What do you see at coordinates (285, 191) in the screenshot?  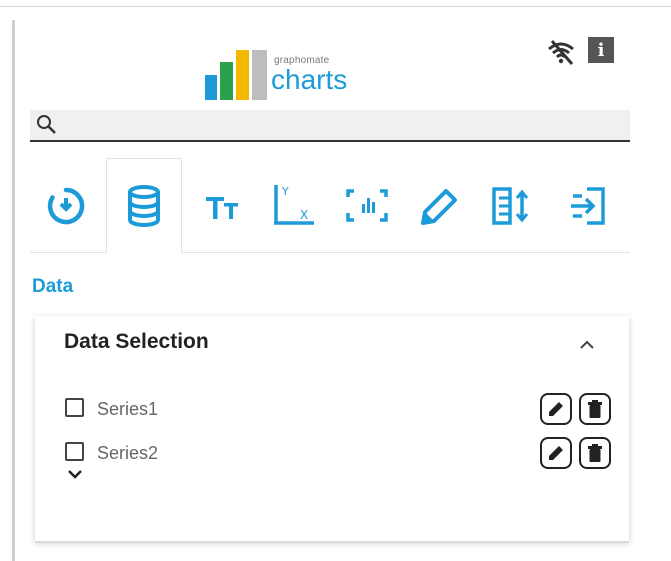 I see `svg-text: Y` at bounding box center [285, 191].